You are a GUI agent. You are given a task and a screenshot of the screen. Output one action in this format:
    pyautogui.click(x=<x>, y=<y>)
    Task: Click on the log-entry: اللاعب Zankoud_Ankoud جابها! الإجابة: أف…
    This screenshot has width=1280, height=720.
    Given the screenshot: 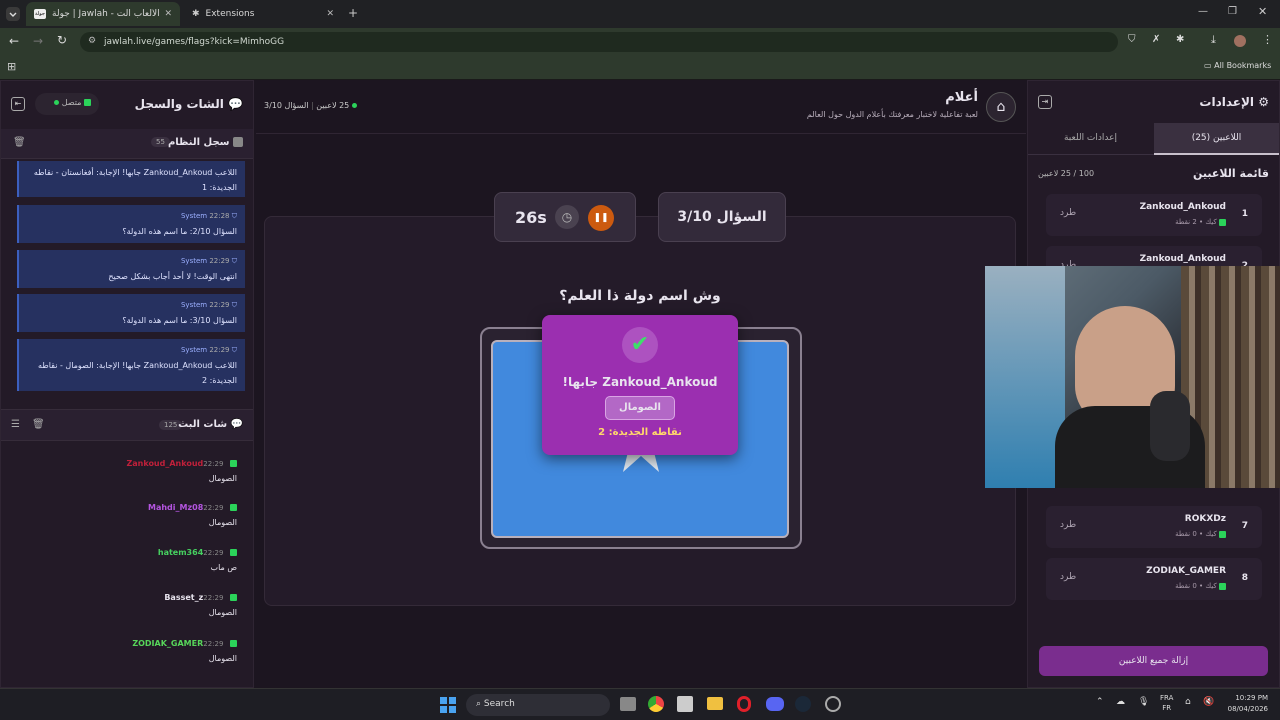 What is the action you would take?
    pyautogui.click(x=131, y=179)
    